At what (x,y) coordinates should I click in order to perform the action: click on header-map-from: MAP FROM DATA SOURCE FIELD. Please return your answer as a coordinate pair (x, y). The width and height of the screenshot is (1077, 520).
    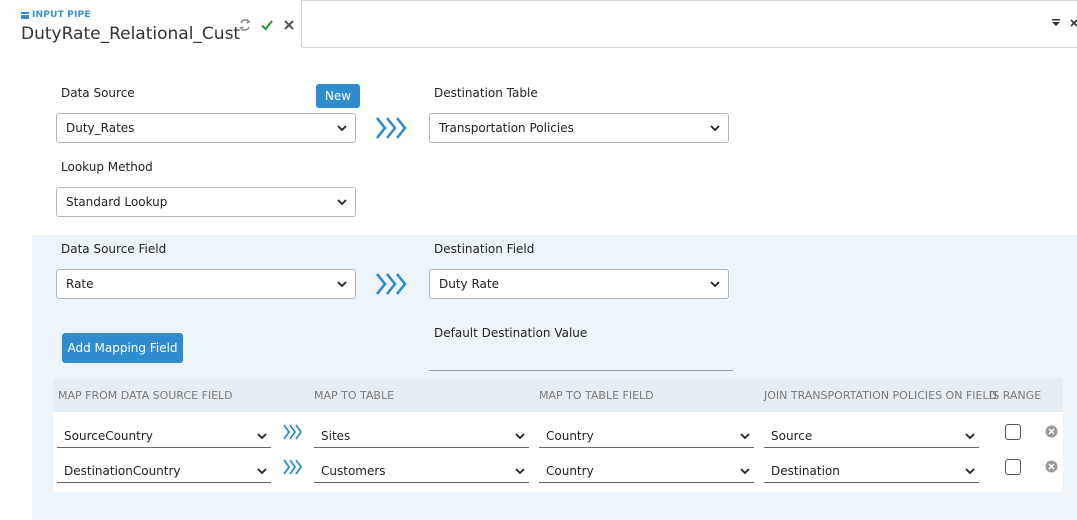
    Looking at the image, I should click on (145, 395).